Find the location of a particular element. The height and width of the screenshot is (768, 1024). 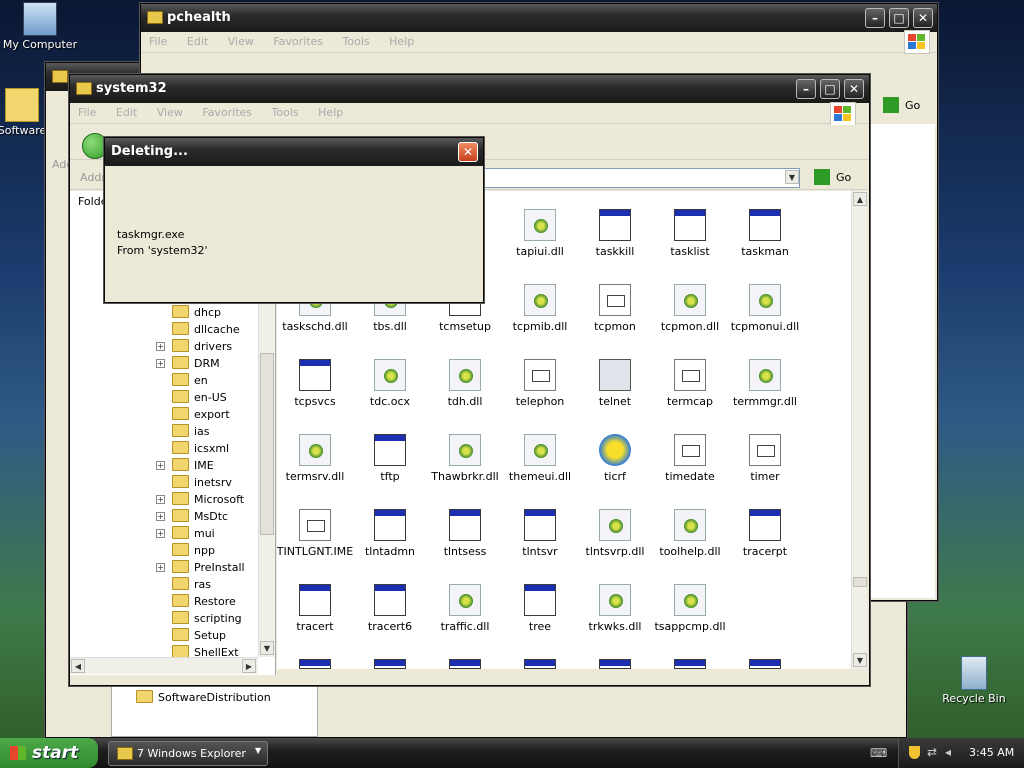

file-item: tapiui.dll is located at coordinates (540, 233).